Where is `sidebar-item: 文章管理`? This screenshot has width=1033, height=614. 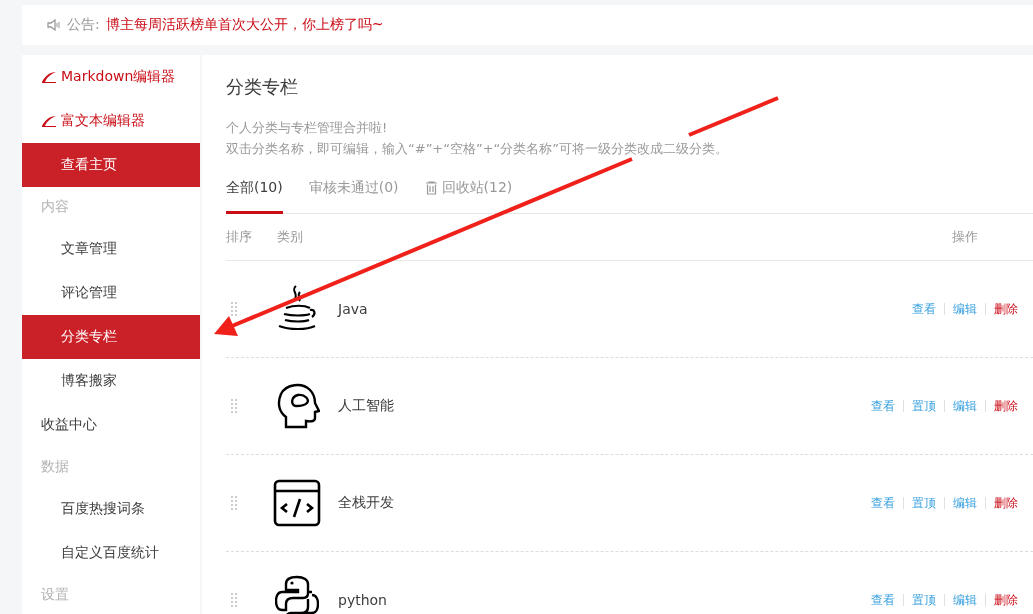
sidebar-item: 文章管理 is located at coordinates (111, 249).